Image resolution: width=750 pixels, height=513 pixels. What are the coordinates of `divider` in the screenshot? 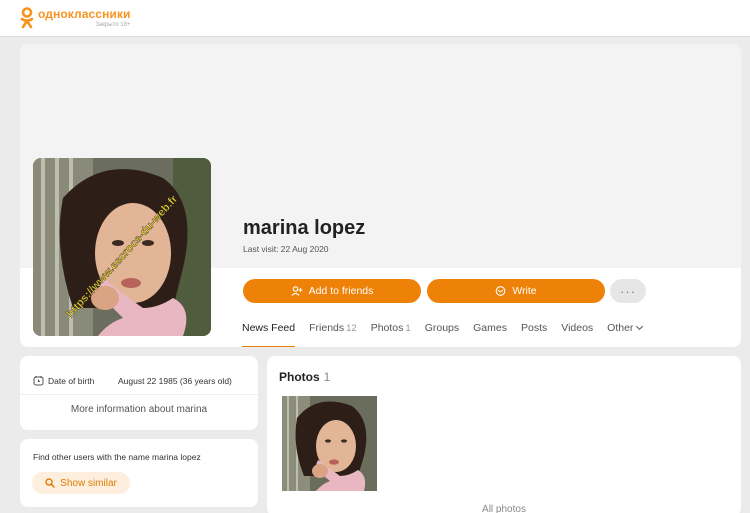 It's located at (139, 394).